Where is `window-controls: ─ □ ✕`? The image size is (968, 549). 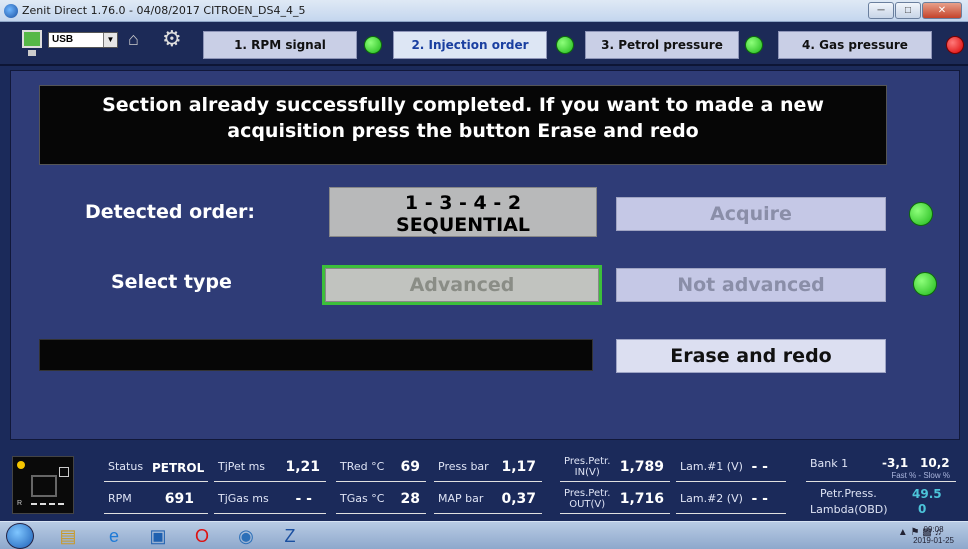 window-controls: ─ □ ✕ is located at coordinates (915, 10).